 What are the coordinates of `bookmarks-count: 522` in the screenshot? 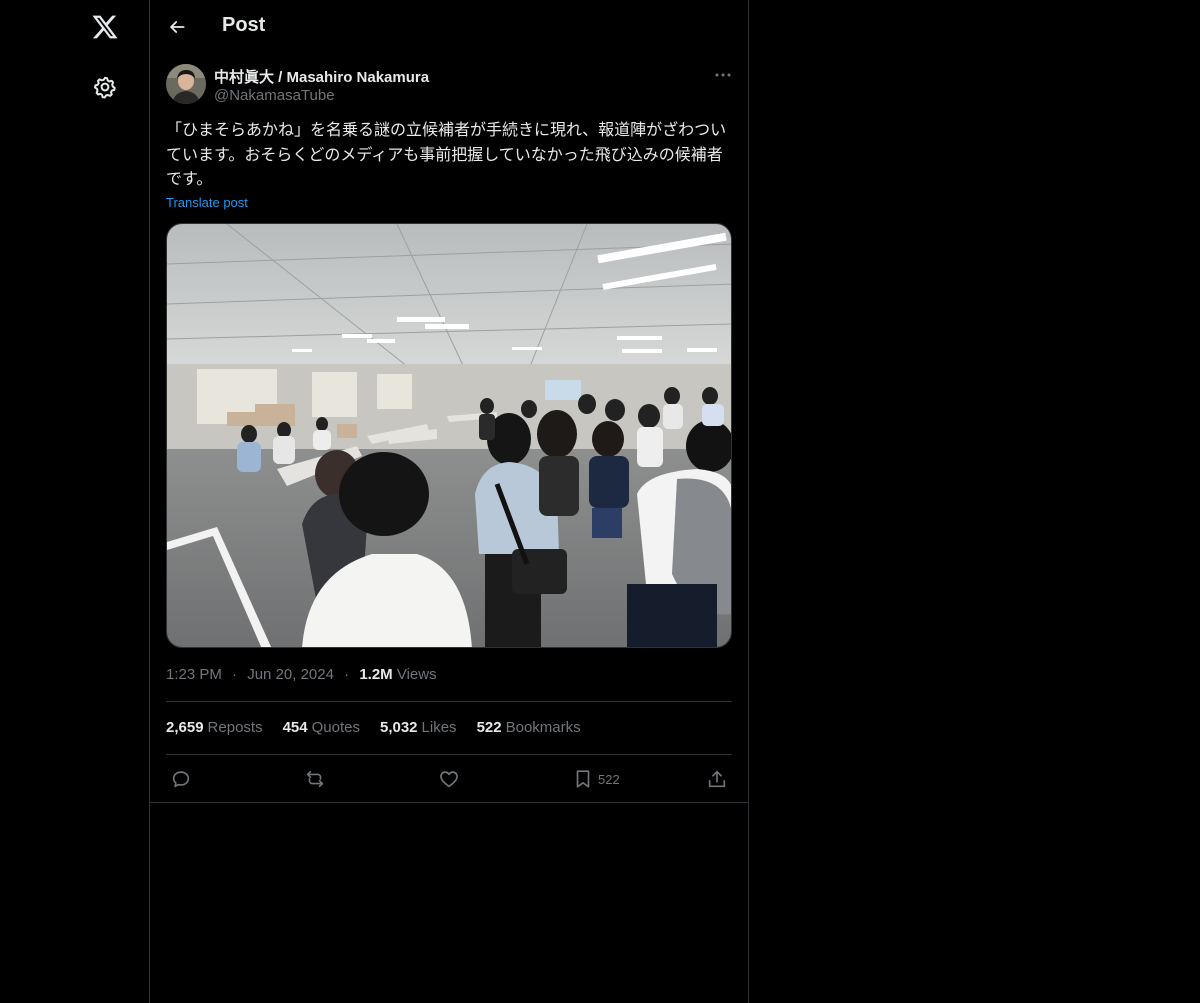 It's located at (489, 727).